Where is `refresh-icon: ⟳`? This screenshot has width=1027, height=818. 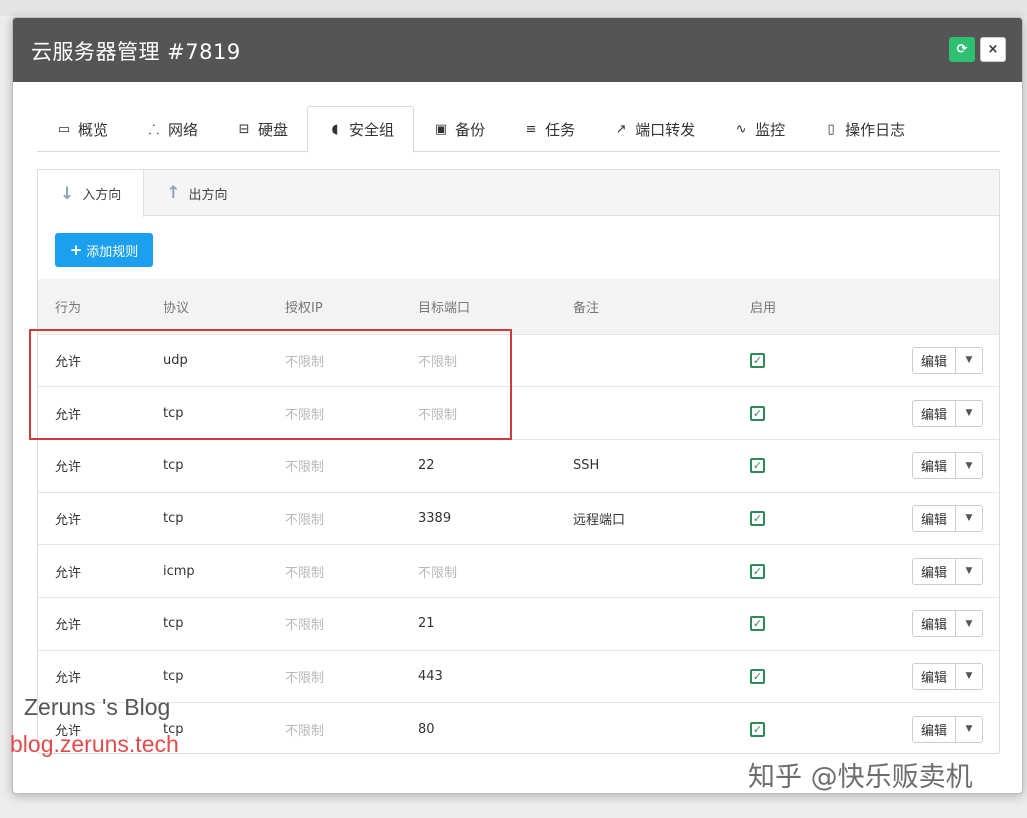 refresh-icon: ⟳ is located at coordinates (962, 49).